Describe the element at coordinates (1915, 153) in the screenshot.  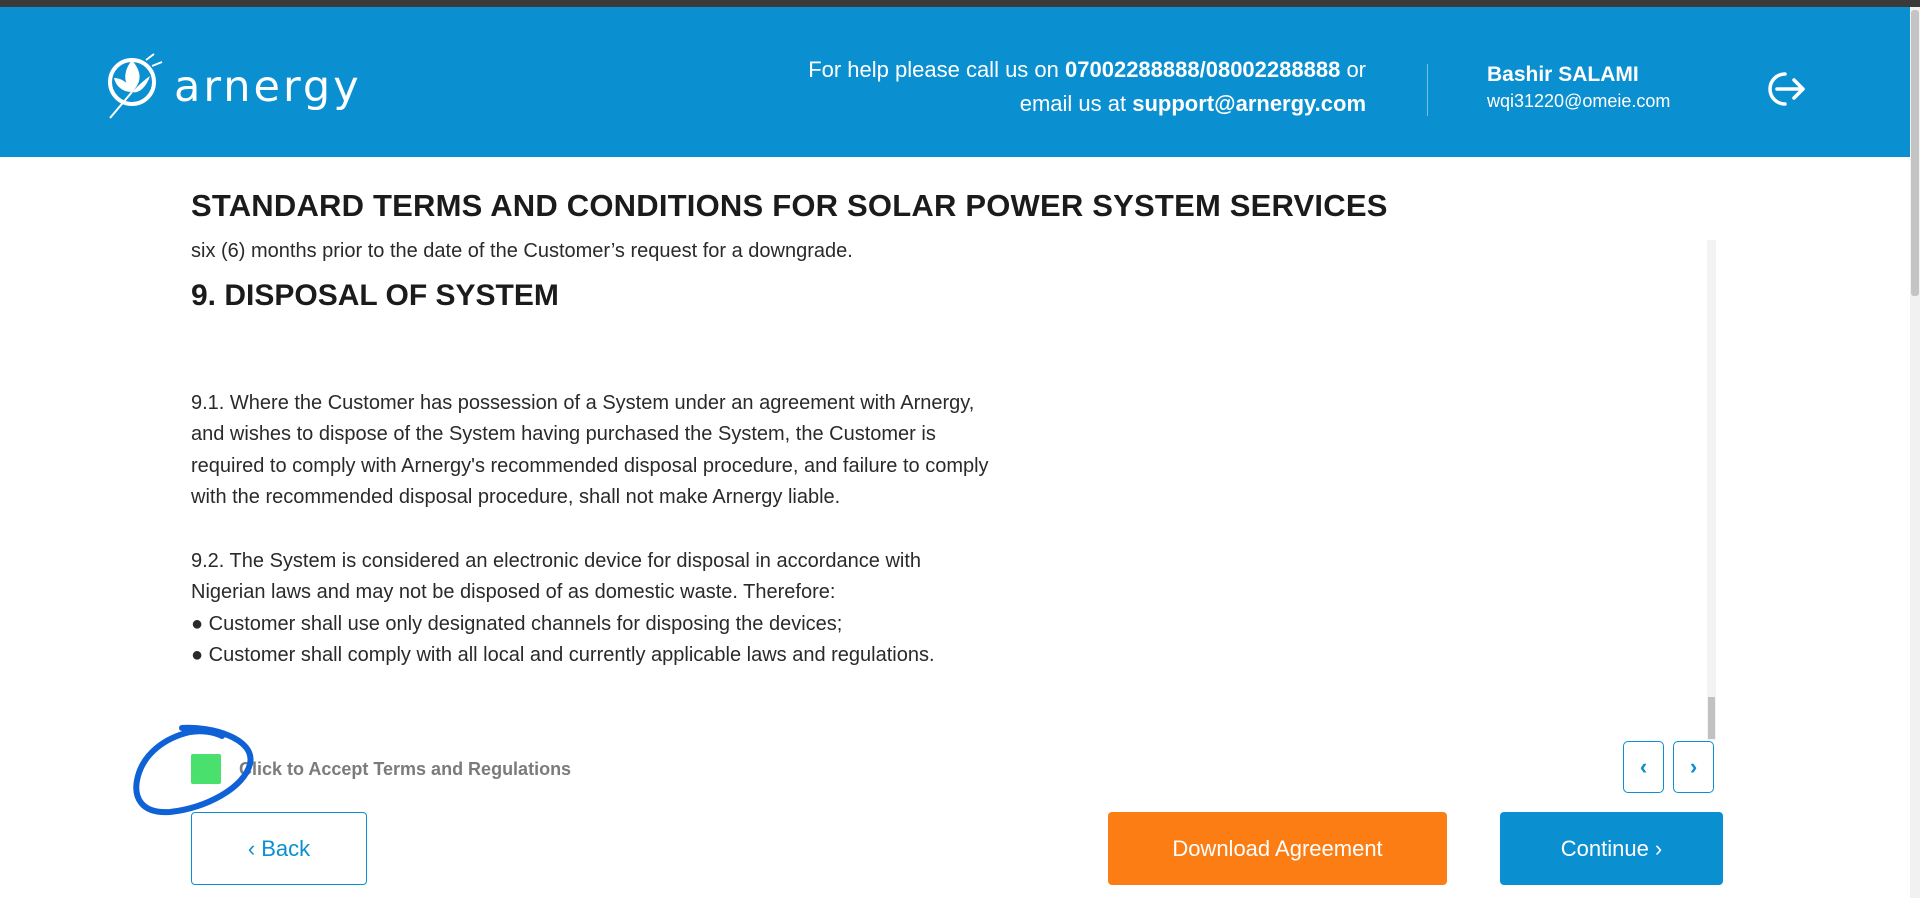
I see `page-scrollbar-thumb` at that location.